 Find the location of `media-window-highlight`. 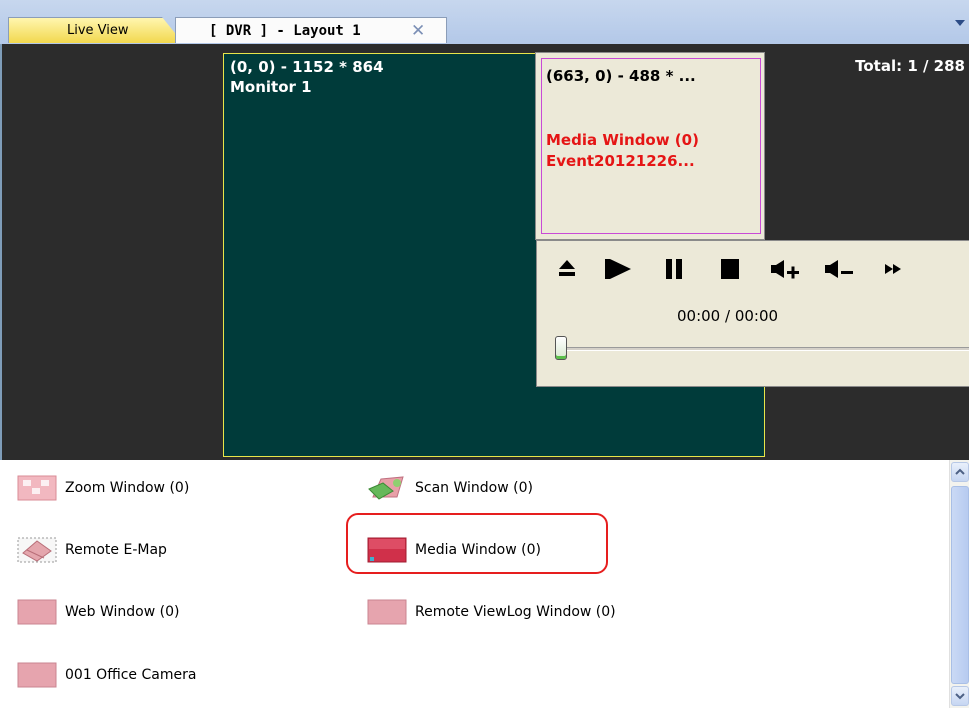

media-window-highlight is located at coordinates (477, 543).